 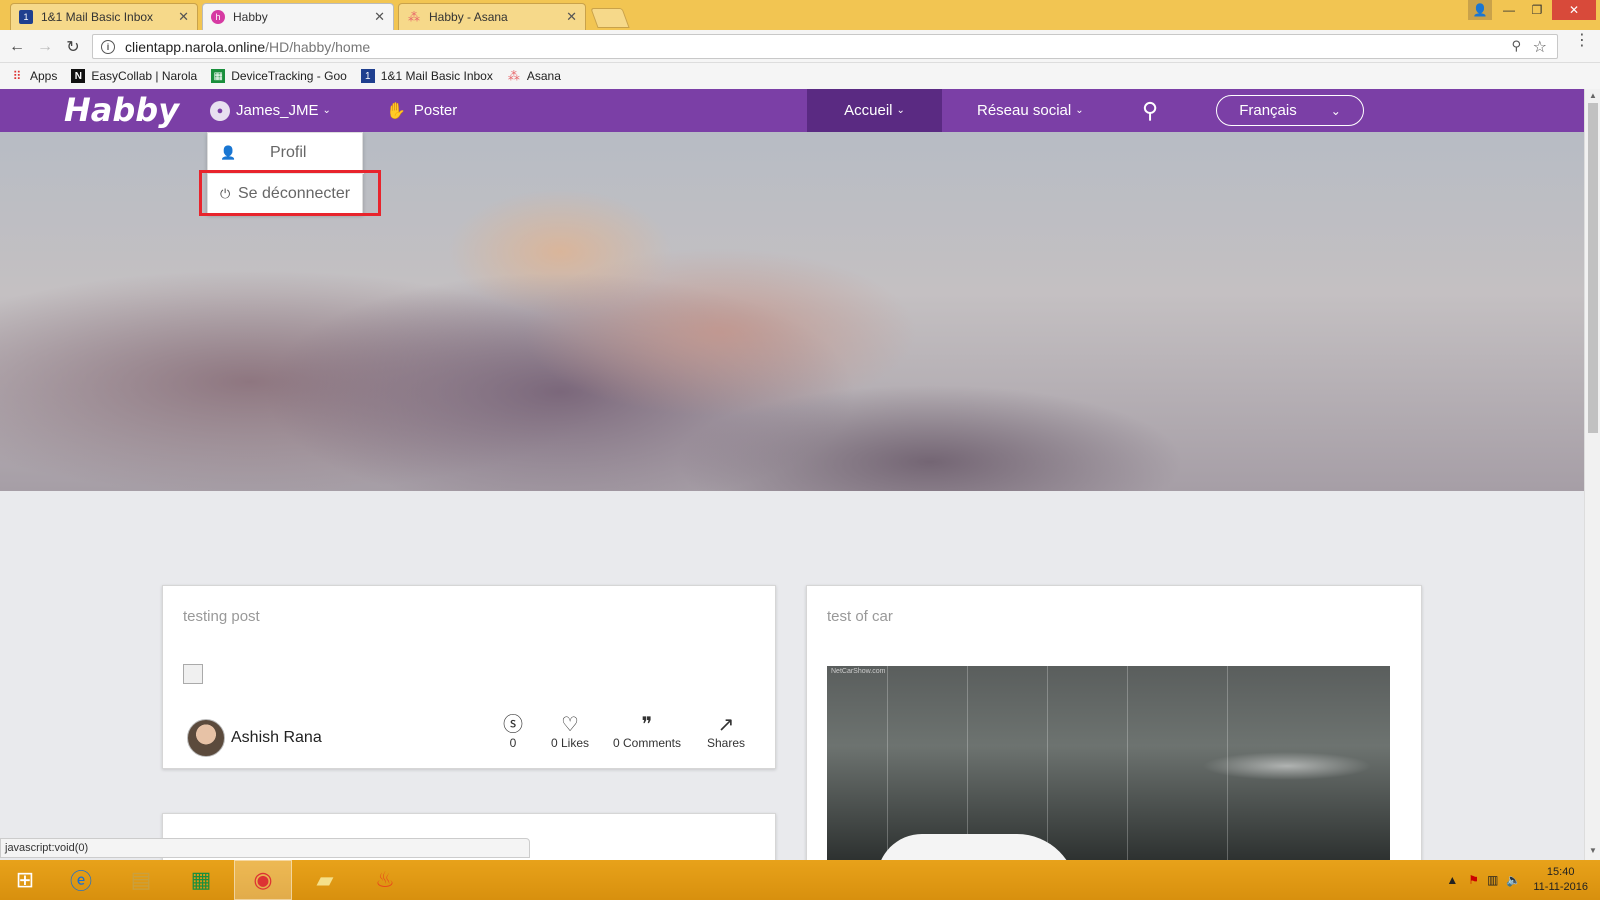 I want to click on post-title: testing post, so click(x=221, y=616).